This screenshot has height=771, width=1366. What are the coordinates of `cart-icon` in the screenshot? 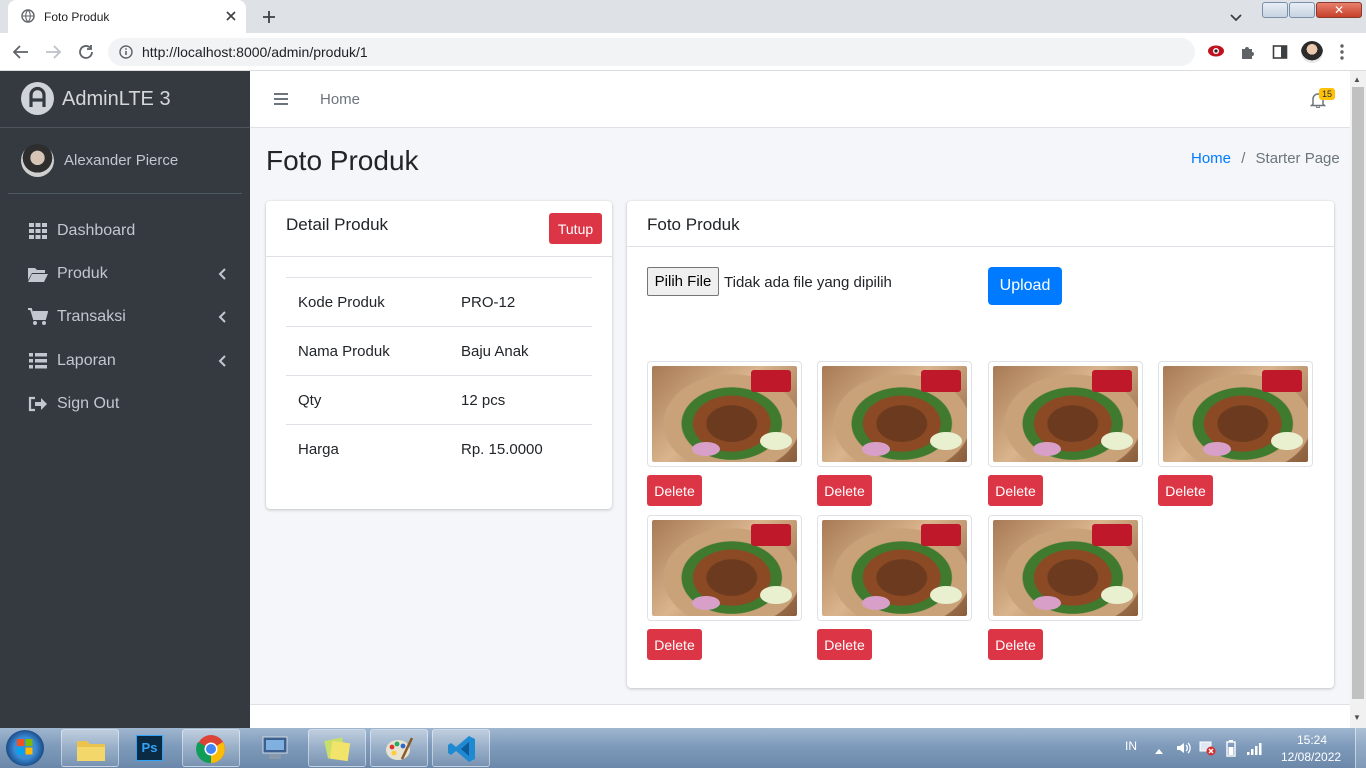 It's located at (38, 317).